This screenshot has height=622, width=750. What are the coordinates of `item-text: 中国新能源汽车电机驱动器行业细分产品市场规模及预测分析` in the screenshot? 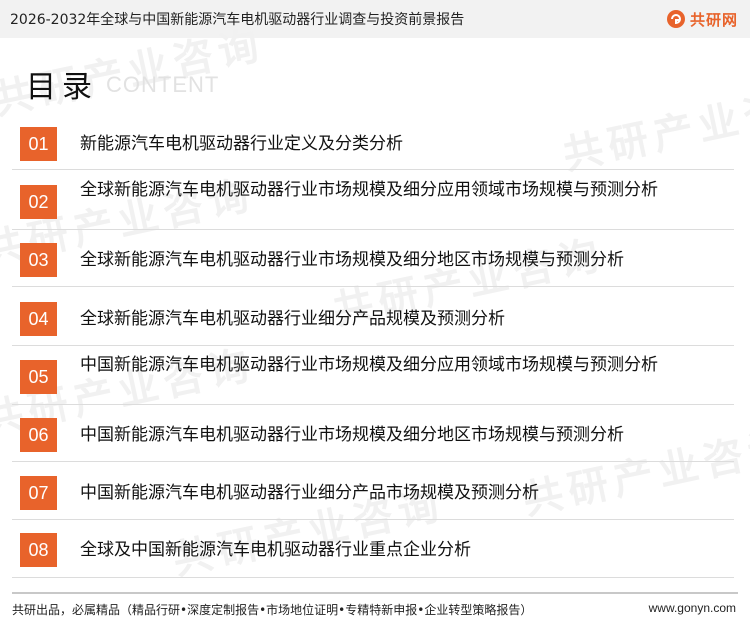 It's located at (309, 493).